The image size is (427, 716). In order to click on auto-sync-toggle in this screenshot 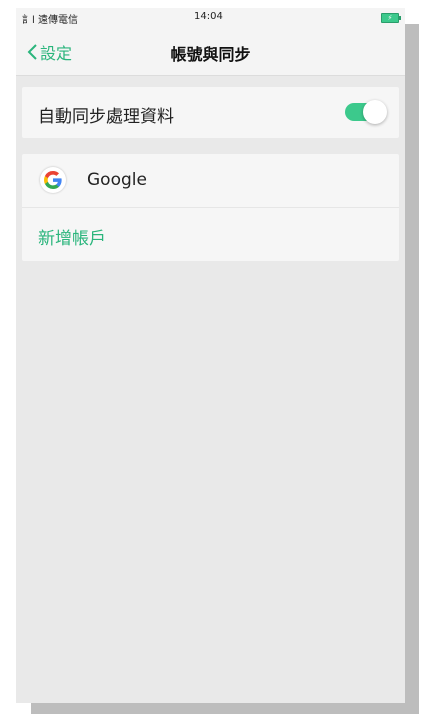, I will do `click(366, 112)`.